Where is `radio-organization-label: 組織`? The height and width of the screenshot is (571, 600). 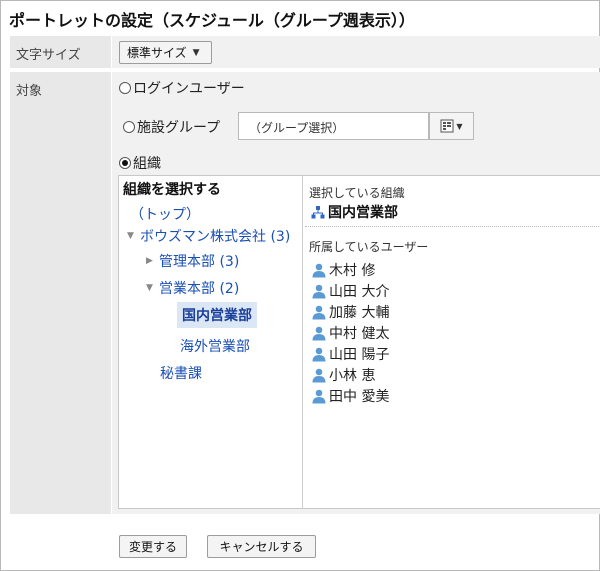
radio-organization-label: 組織 is located at coordinates (147, 164).